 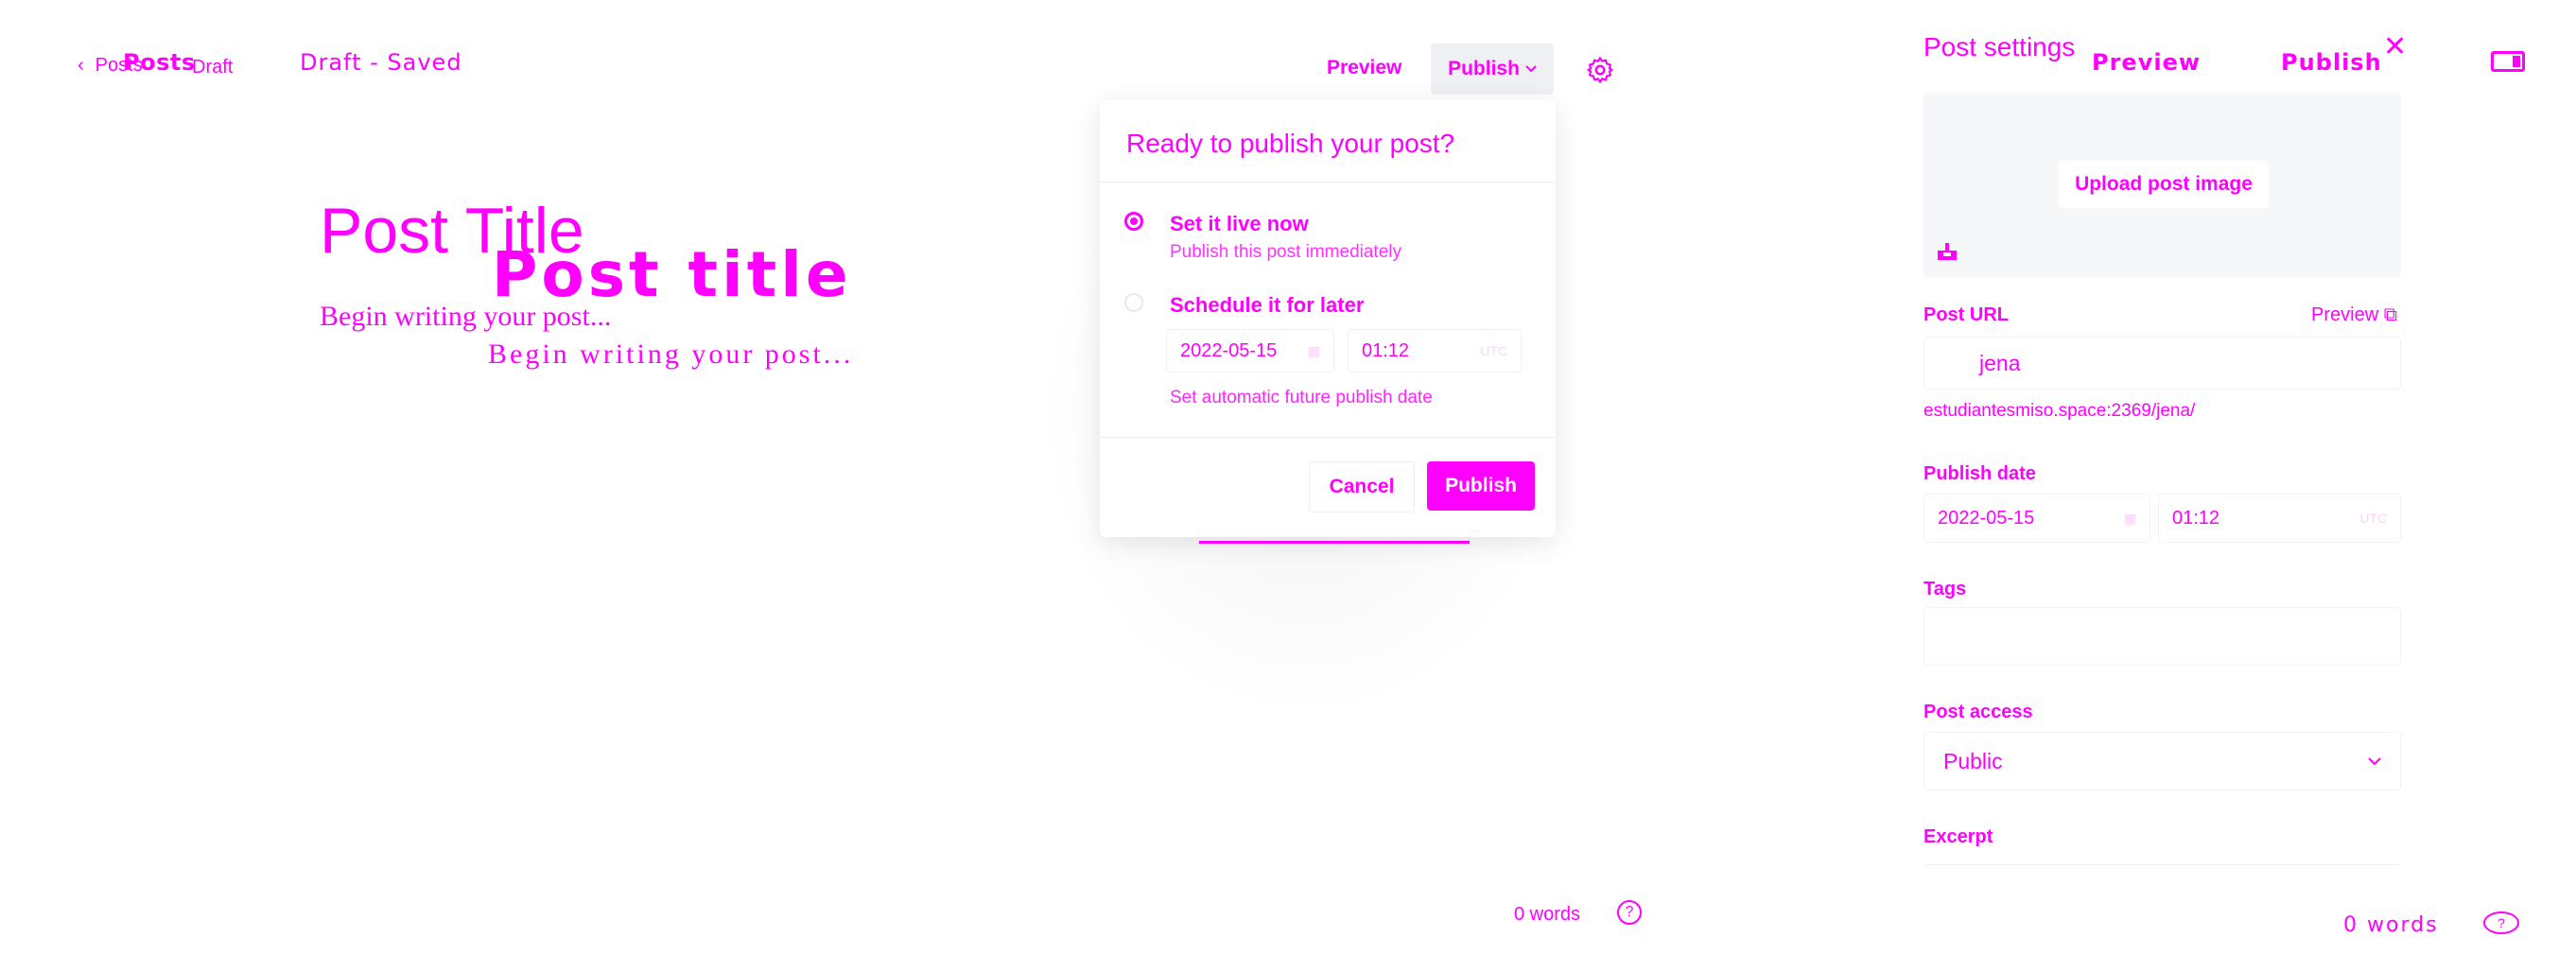 What do you see at coordinates (2345, 314) in the screenshot?
I see `url-preview-label: Preview` at bounding box center [2345, 314].